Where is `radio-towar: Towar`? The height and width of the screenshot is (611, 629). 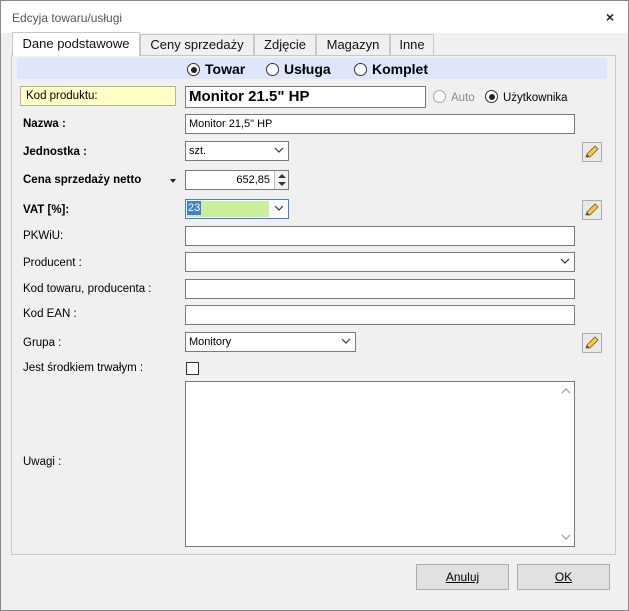 radio-towar: Towar is located at coordinates (216, 69).